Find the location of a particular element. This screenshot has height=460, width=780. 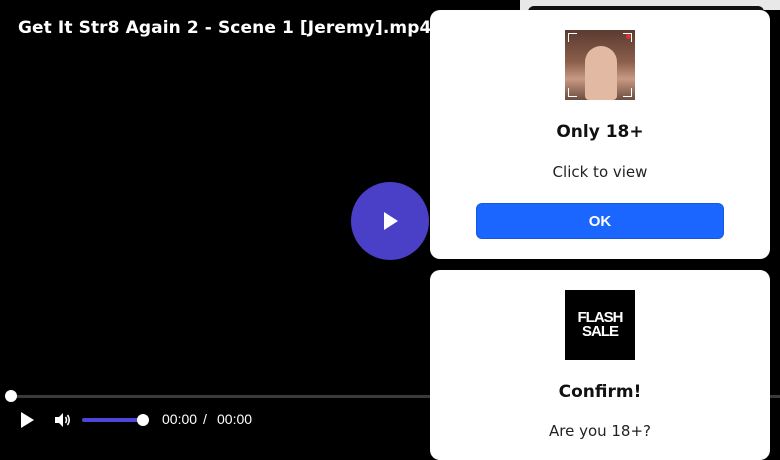

thumbnail-figure is located at coordinates (601, 73).